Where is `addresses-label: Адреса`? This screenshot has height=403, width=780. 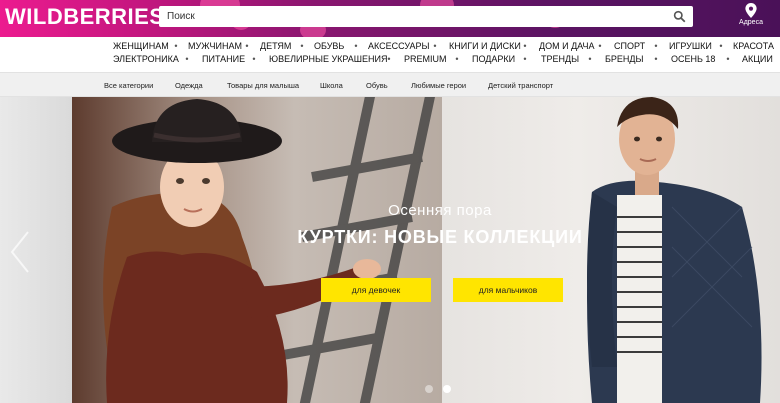
addresses-label: Адреса is located at coordinates (751, 22).